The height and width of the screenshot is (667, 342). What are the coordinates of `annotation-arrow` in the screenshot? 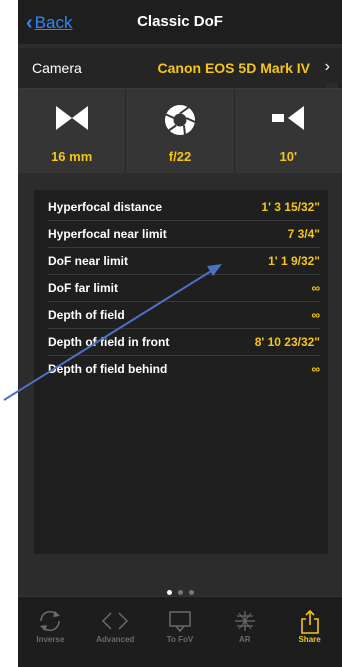 It's located at (112, 332).